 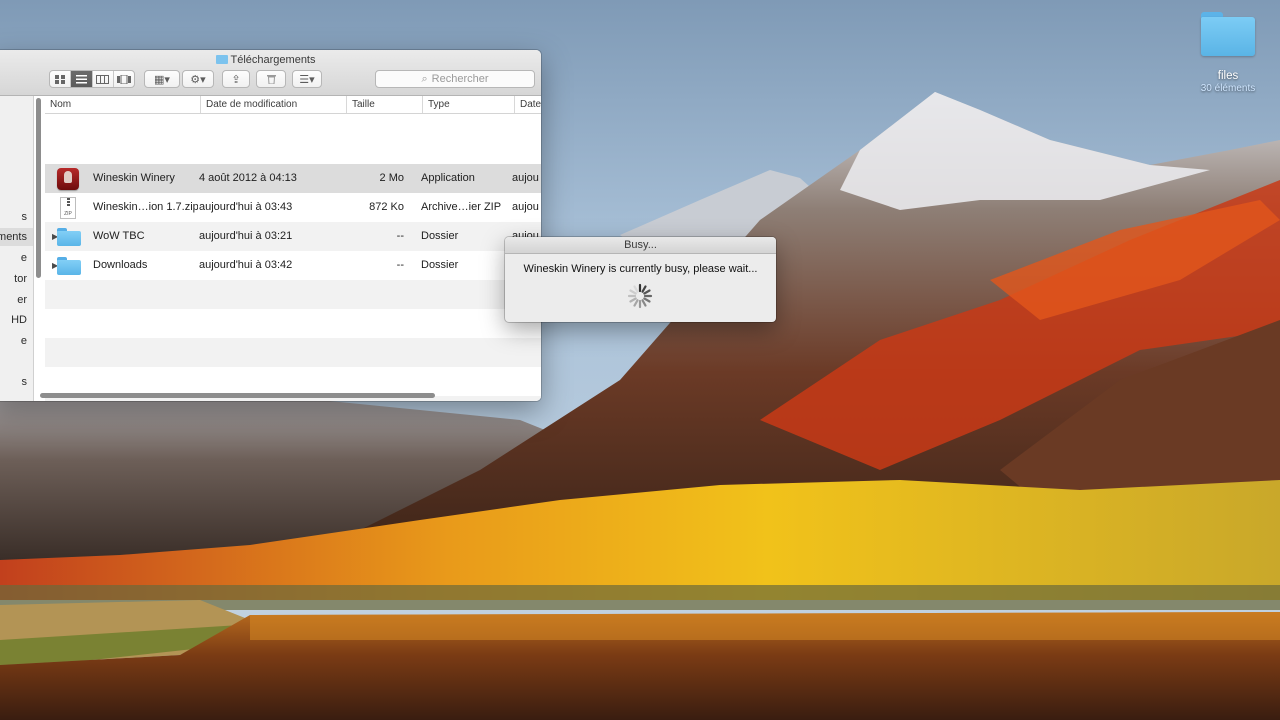 I want to click on cover-flow-button, so click(x=124, y=79).